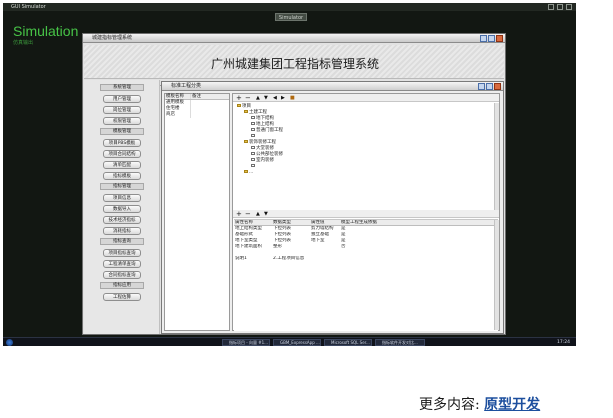 This screenshot has height=418, width=613. What do you see at coordinates (122, 99) in the screenshot?
I see `nav-button: 用户管理` at bounding box center [122, 99].